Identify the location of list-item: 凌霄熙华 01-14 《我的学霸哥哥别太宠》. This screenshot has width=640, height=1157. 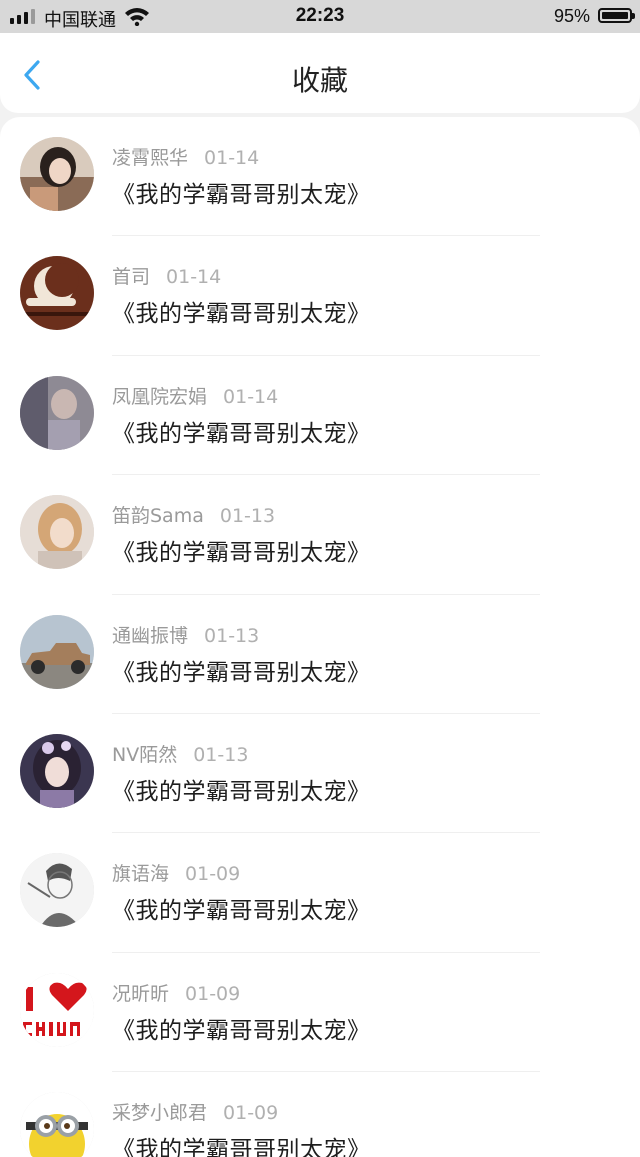
(320, 177).